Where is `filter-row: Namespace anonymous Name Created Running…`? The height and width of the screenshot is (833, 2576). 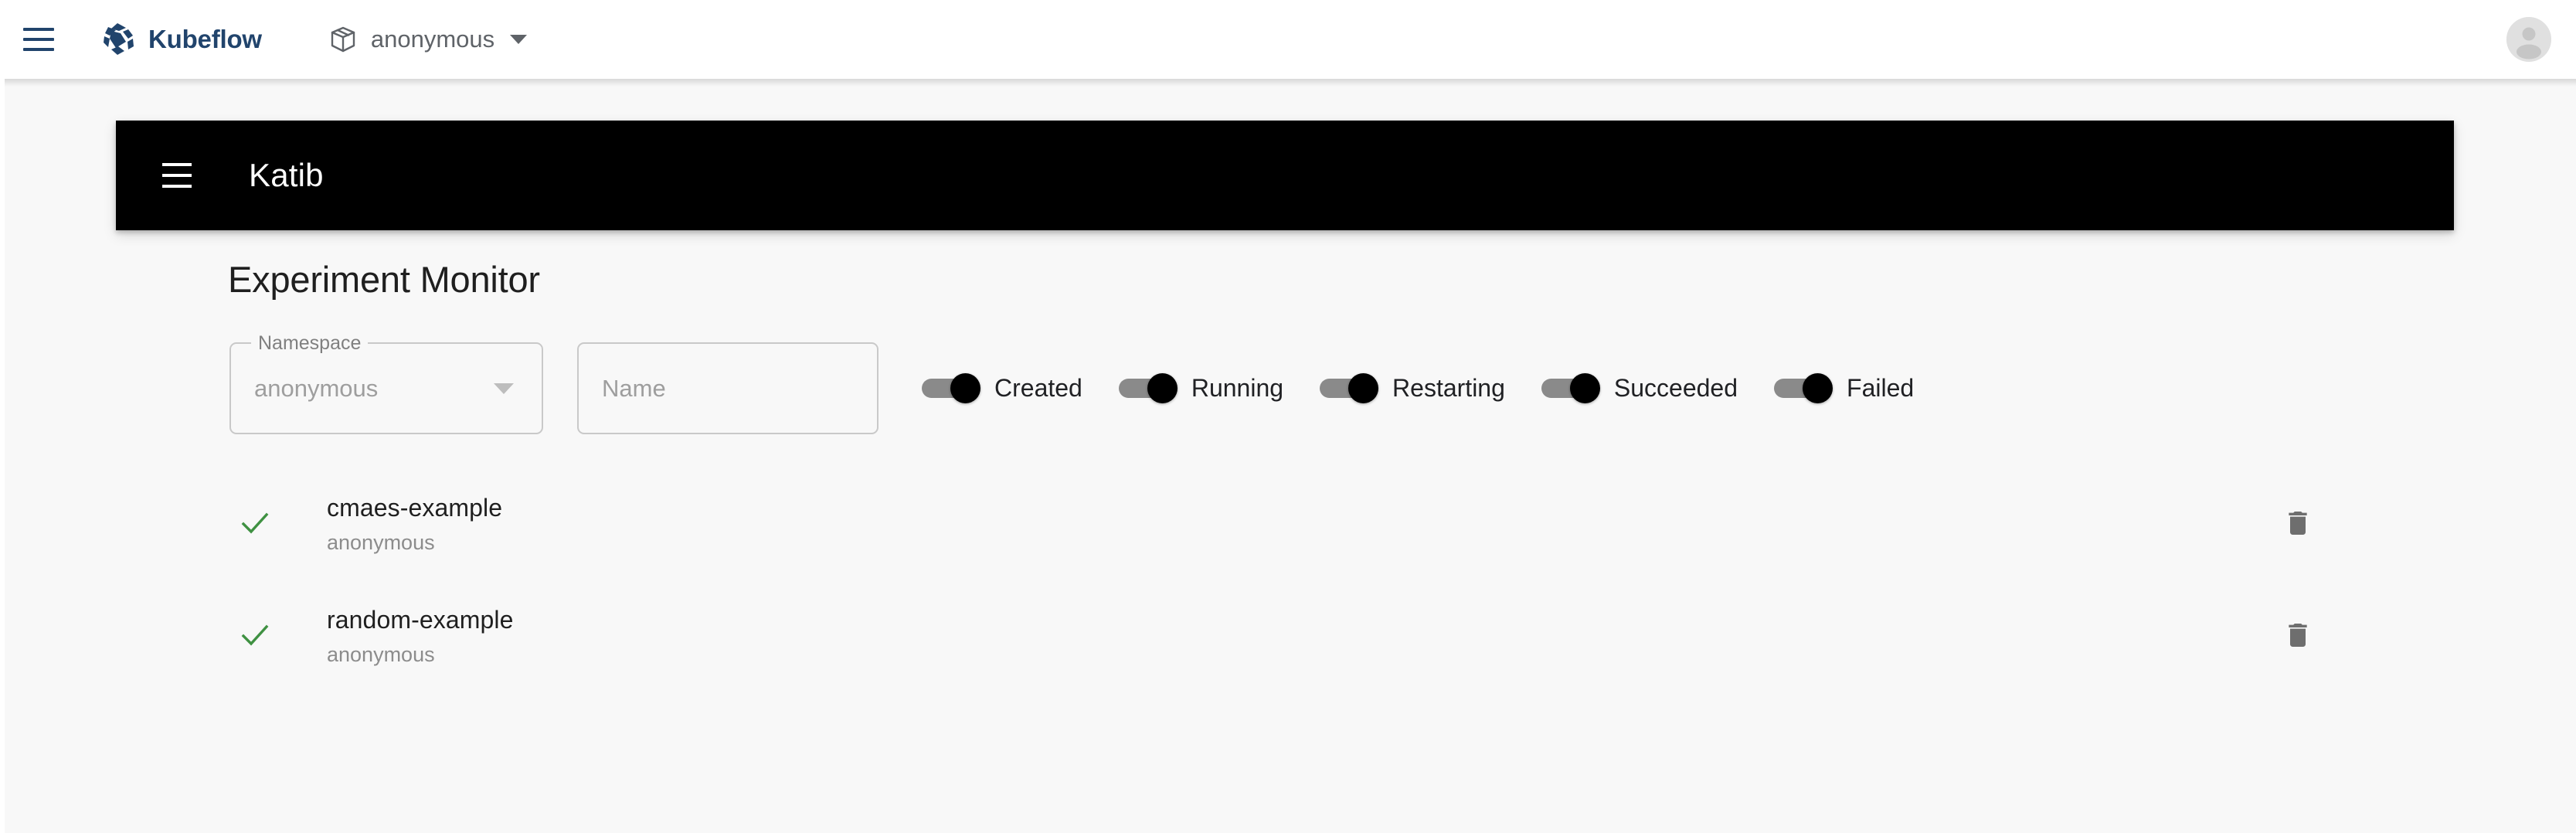
filter-row: Namespace anonymous Name Created Running… is located at coordinates (1341, 383).